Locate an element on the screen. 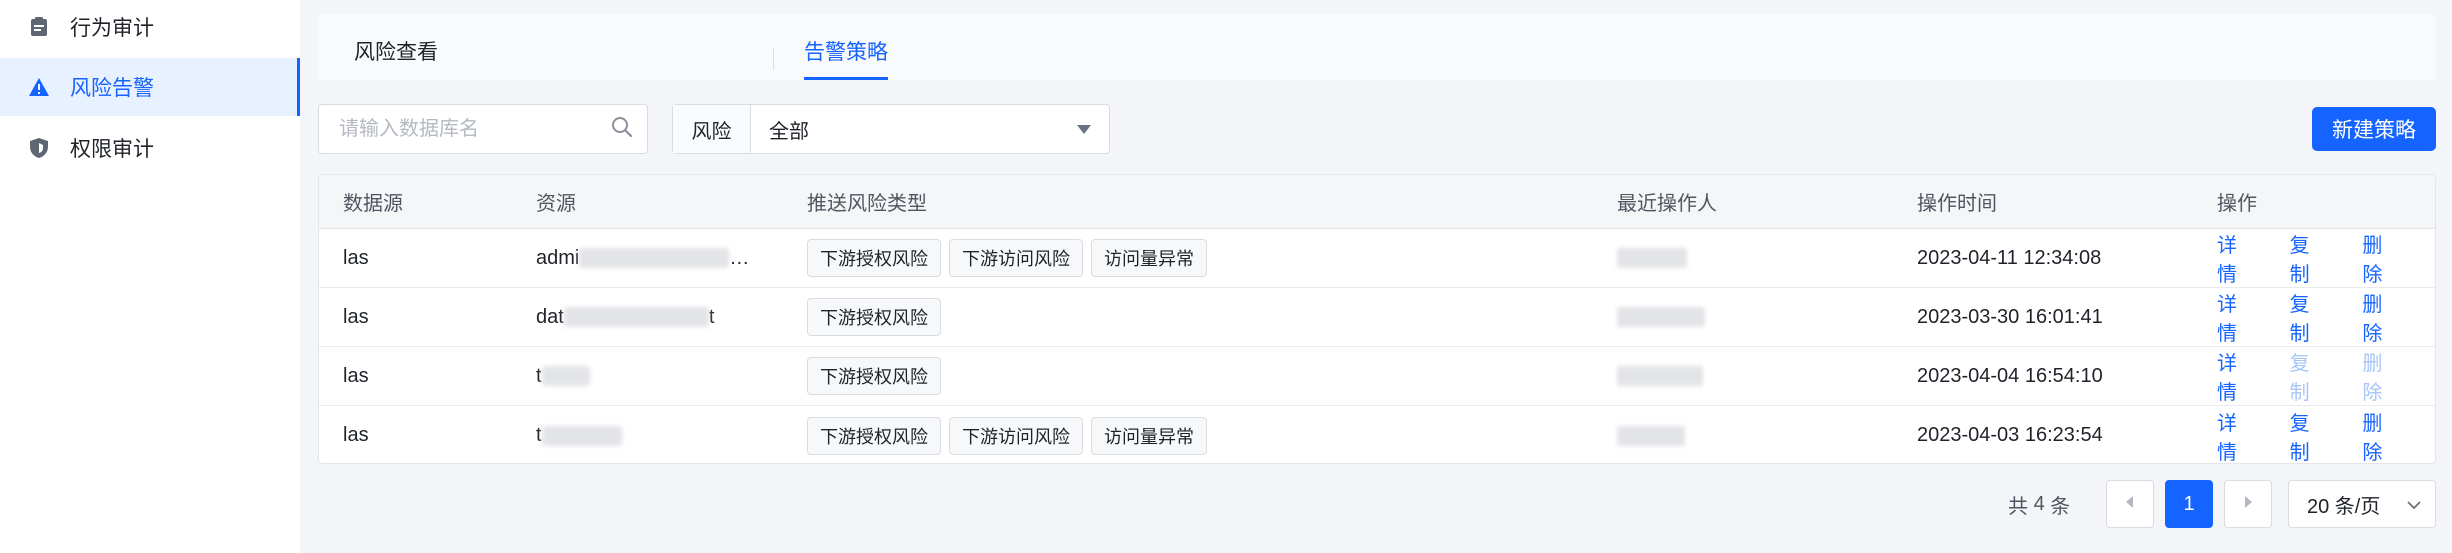 This screenshot has width=2452, height=553. chevron-right-icon is located at coordinates (2248, 504).